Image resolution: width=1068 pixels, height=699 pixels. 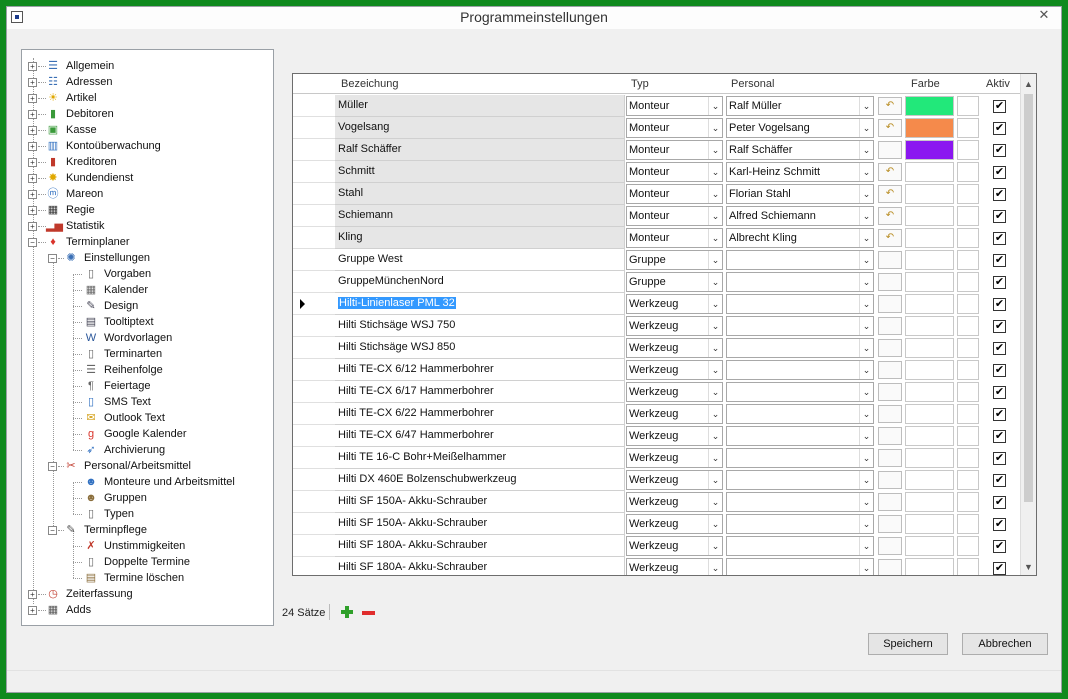 I want to click on tree-item: ▯ Terminarten, so click(x=147, y=354).